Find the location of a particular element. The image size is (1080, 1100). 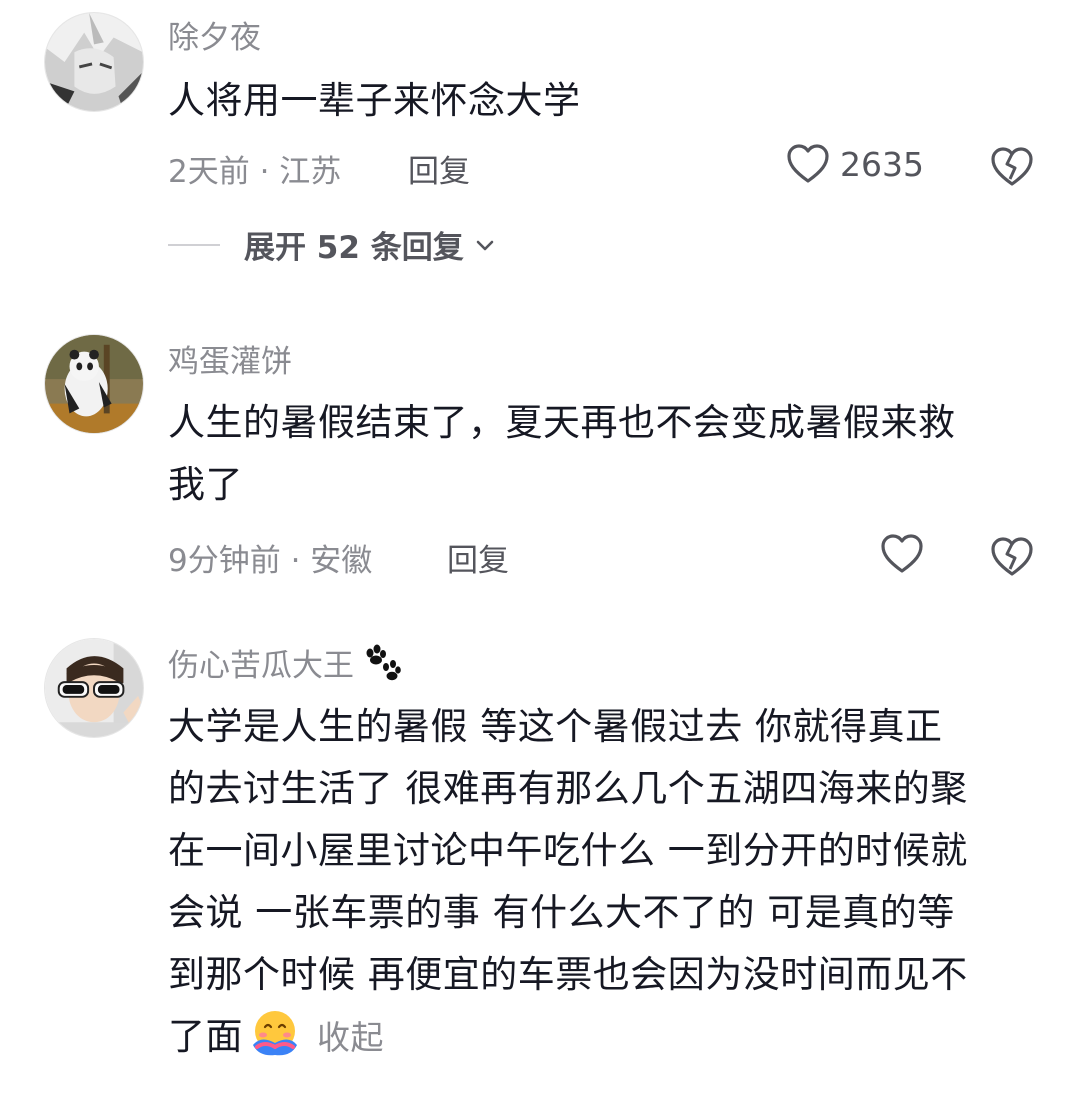

comment-text-line: 大学是人生的暑假 等这个暑假过去 你就得真正 is located at coordinates (555, 726).